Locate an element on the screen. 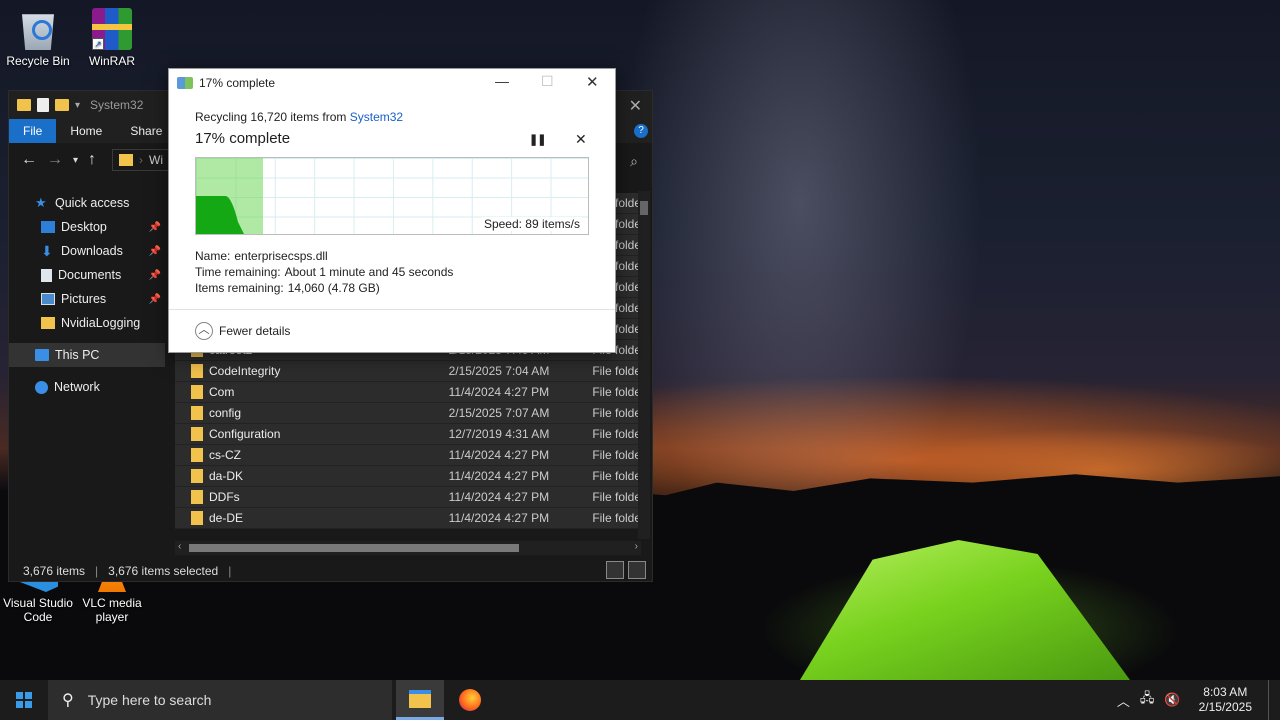 The height and width of the screenshot is (720, 1280). network-icon is located at coordinates (41, 387).